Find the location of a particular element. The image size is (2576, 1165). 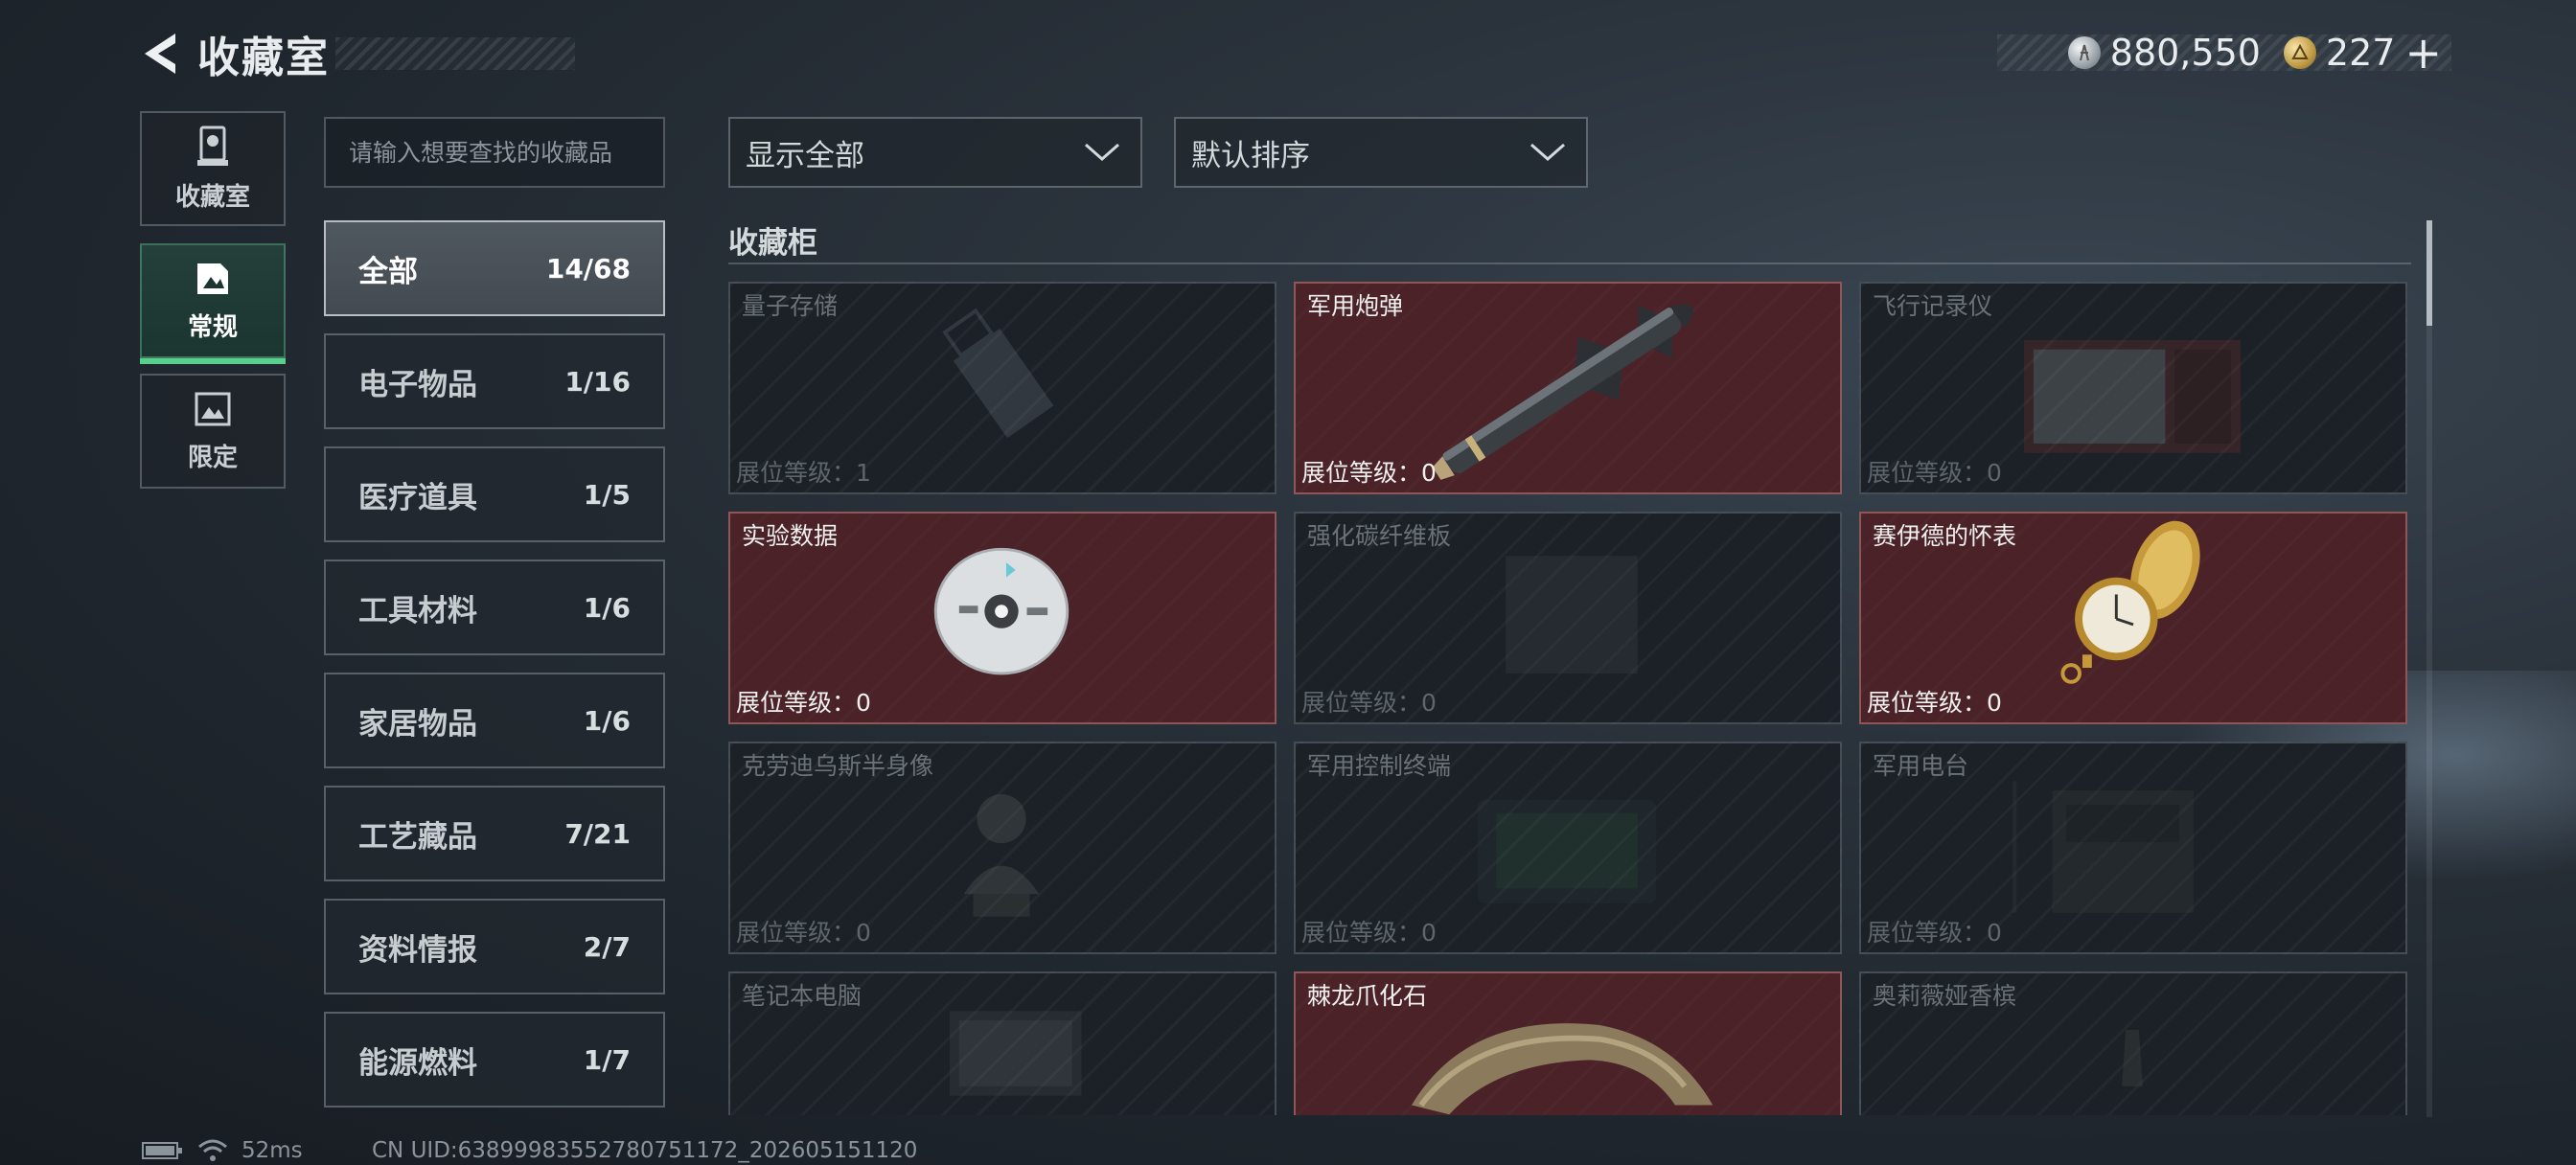

collection-item-military-shell: 军用炮弹 展位等级：0 is located at coordinates (1568, 388).